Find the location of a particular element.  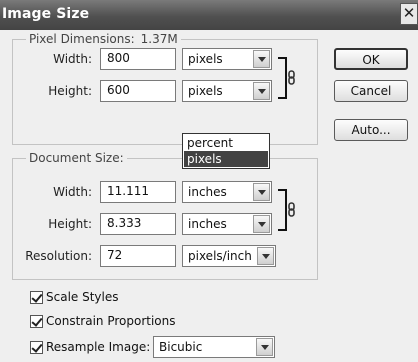

resolution-unit-value: pixels/inch is located at coordinates (220, 256).